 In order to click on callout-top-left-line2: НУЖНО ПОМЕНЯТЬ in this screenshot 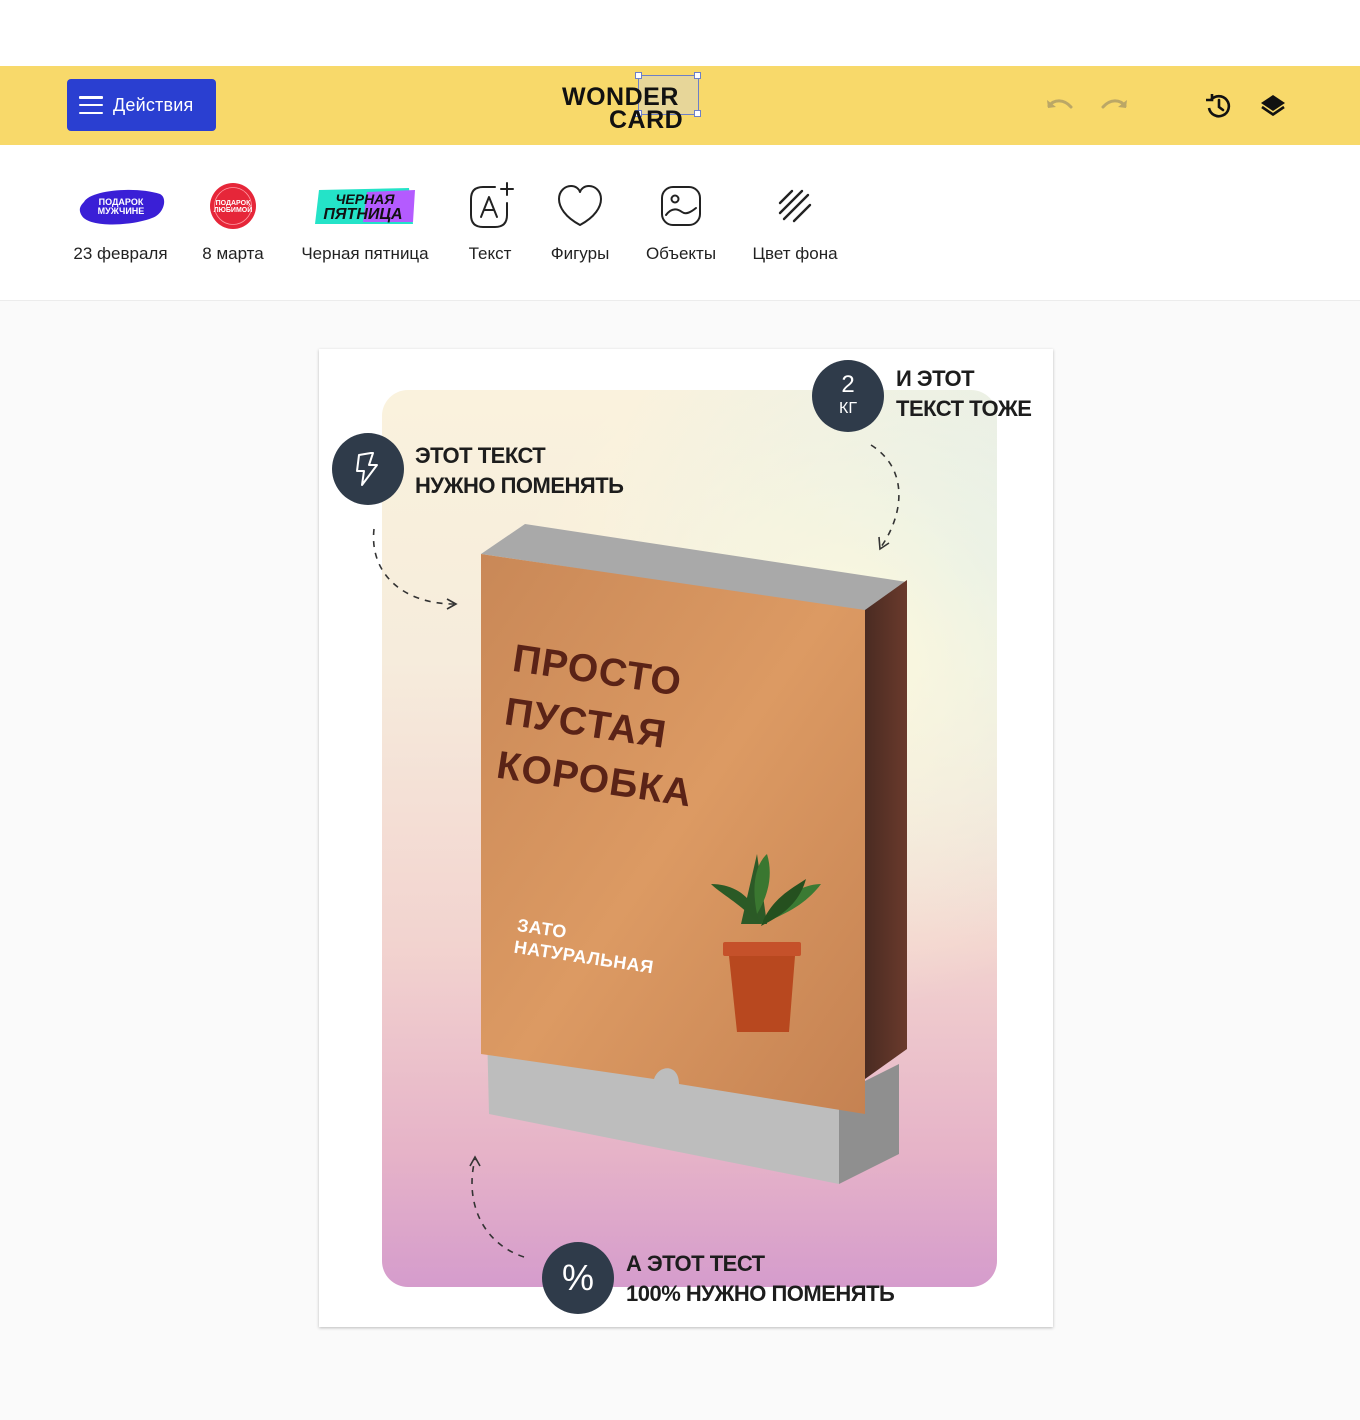, I will do `click(519, 485)`.